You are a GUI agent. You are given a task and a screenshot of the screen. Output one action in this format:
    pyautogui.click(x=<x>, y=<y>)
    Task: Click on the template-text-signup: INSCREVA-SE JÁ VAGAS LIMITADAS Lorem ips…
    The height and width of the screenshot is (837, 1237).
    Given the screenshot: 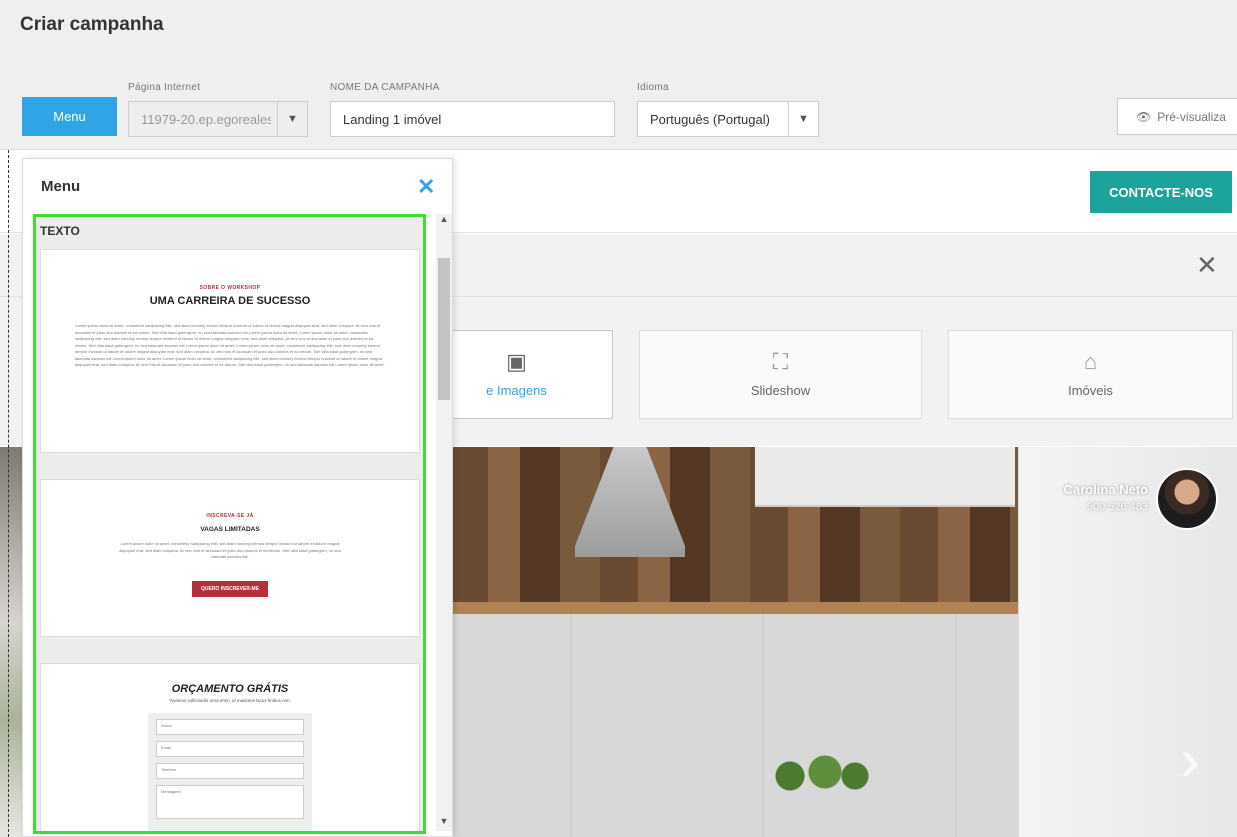 What is the action you would take?
    pyautogui.click(x=230, y=558)
    